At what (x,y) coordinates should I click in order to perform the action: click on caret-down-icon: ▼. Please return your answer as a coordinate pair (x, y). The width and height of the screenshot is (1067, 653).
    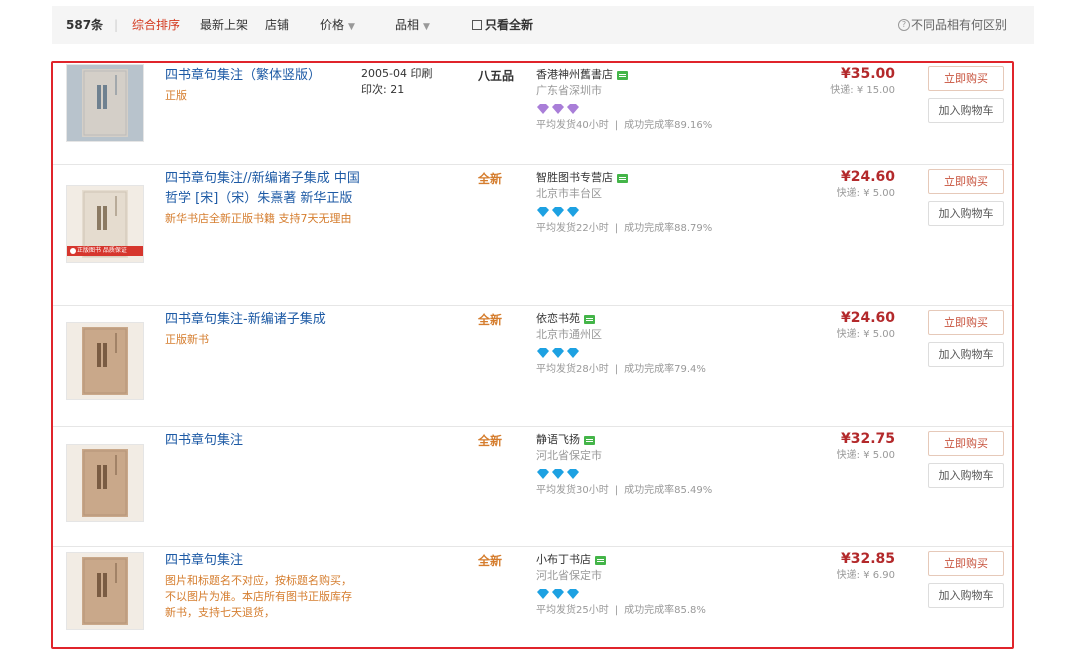
    Looking at the image, I should click on (351, 27).